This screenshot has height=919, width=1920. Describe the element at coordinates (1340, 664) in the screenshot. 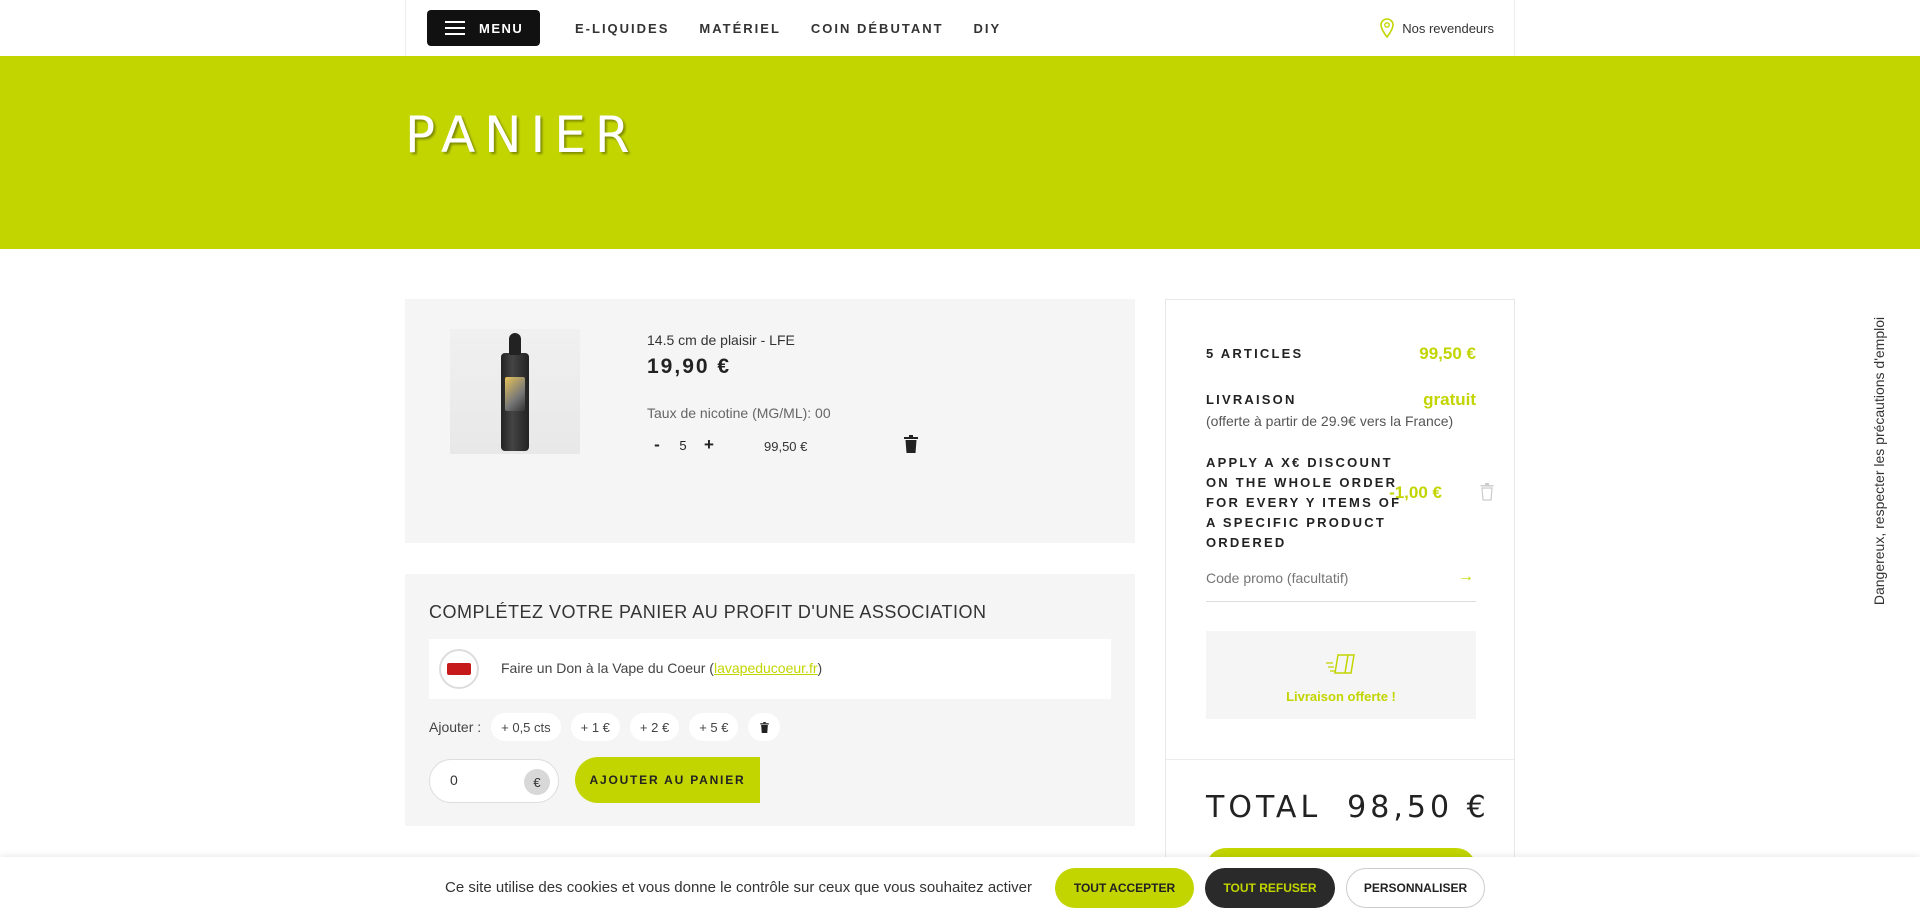

I see `shipping-icon` at that location.